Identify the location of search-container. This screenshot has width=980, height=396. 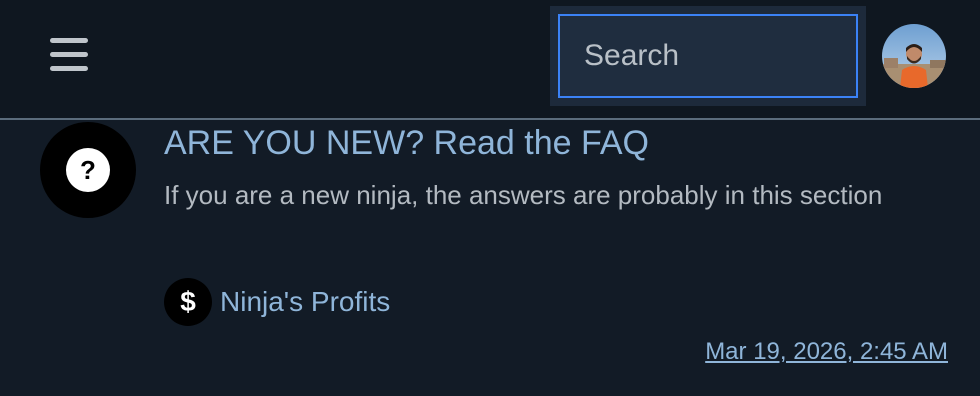
(708, 56).